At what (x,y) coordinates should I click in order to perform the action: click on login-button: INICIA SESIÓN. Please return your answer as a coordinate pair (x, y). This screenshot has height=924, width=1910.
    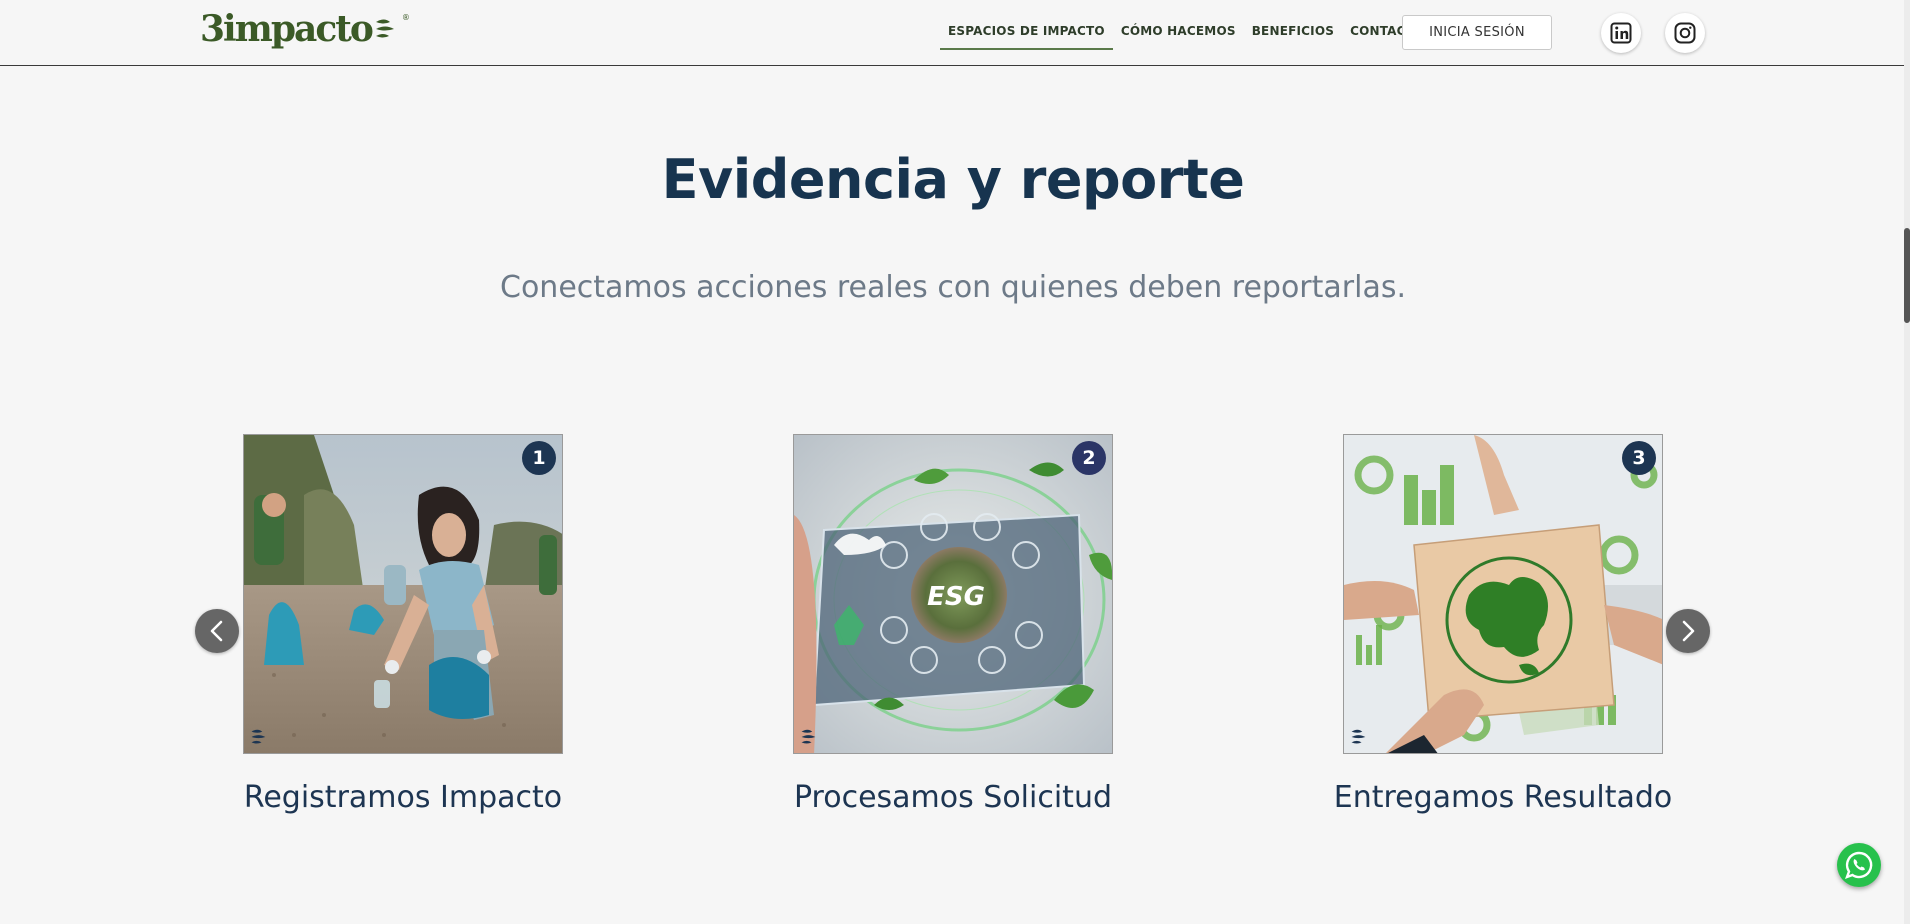
    Looking at the image, I should click on (1477, 32).